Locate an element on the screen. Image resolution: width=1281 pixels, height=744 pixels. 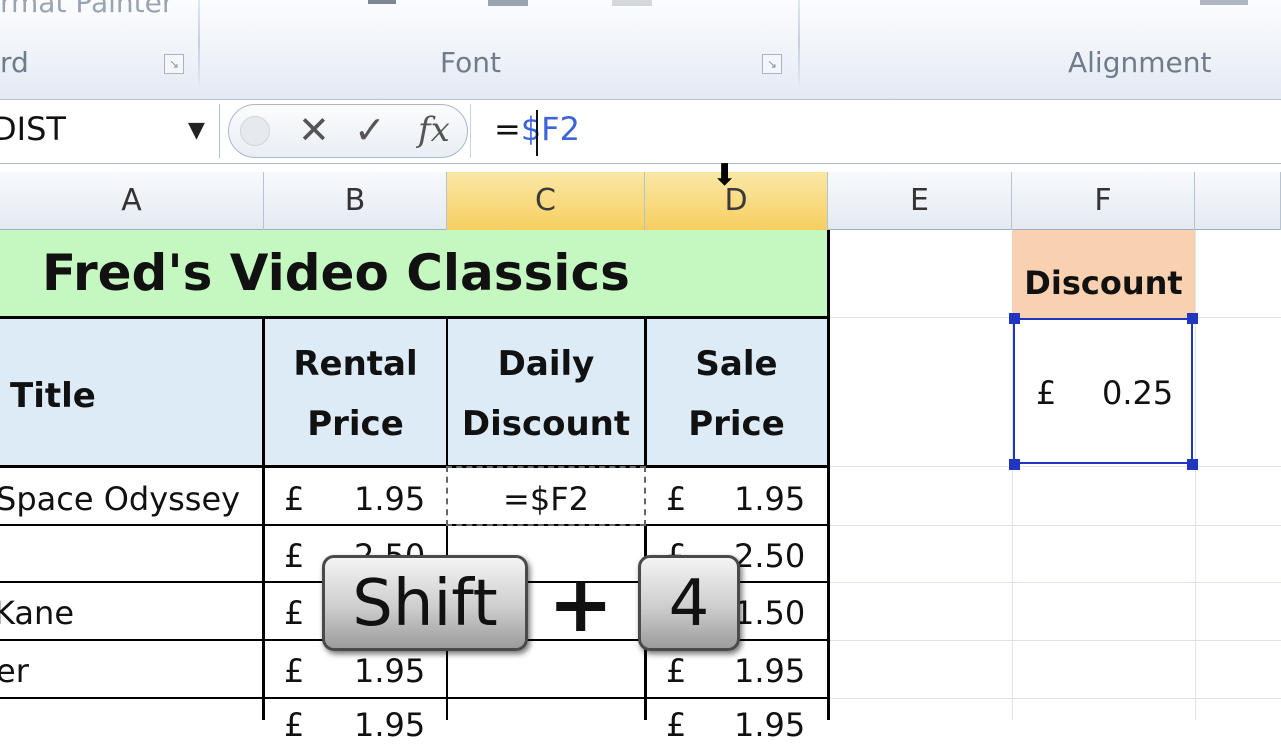
row1-daily-discount: =$F2 is located at coordinates (546, 499).